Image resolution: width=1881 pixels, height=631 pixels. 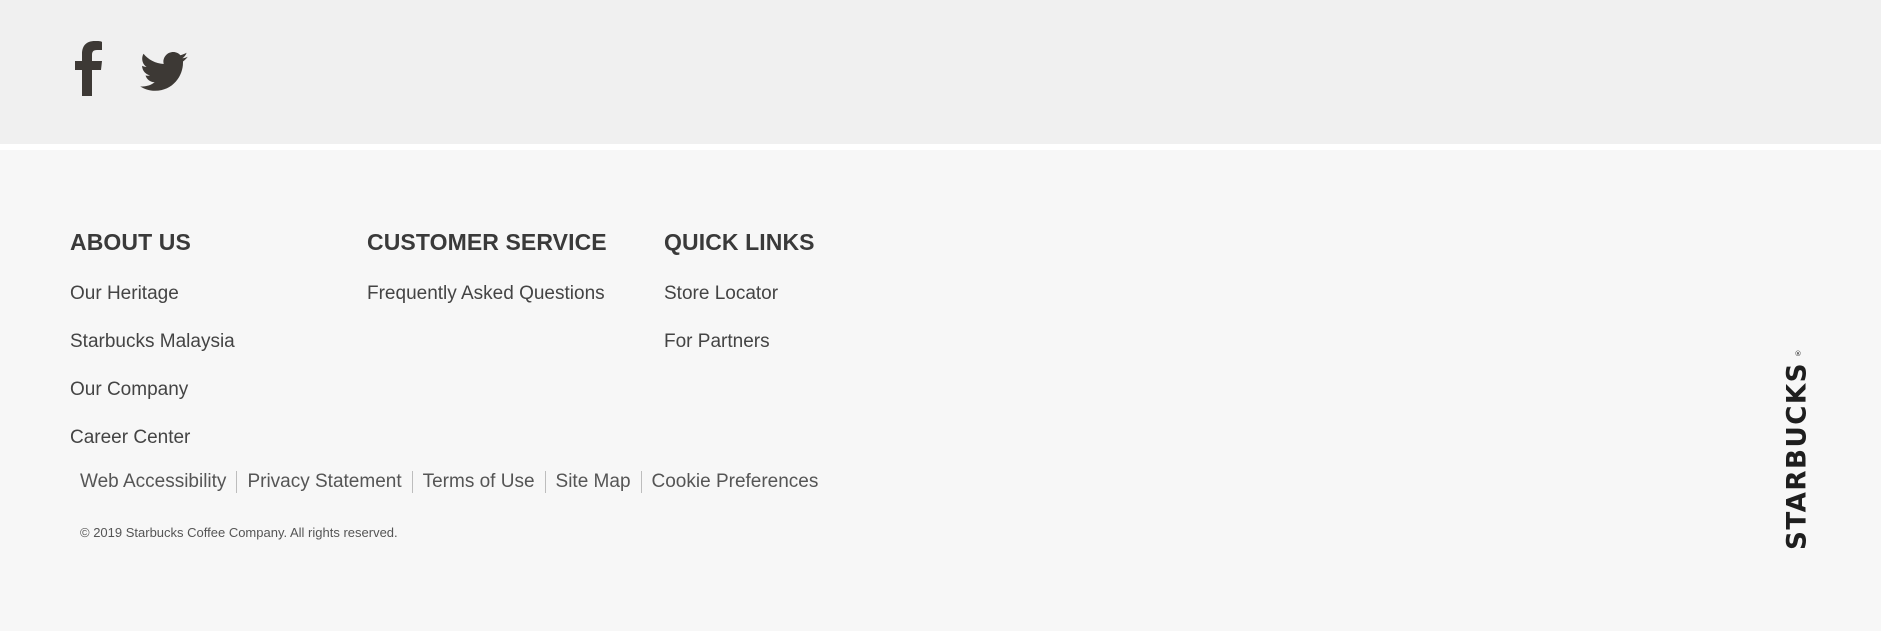 I want to click on link-our-company: Our Company, so click(x=129, y=389).